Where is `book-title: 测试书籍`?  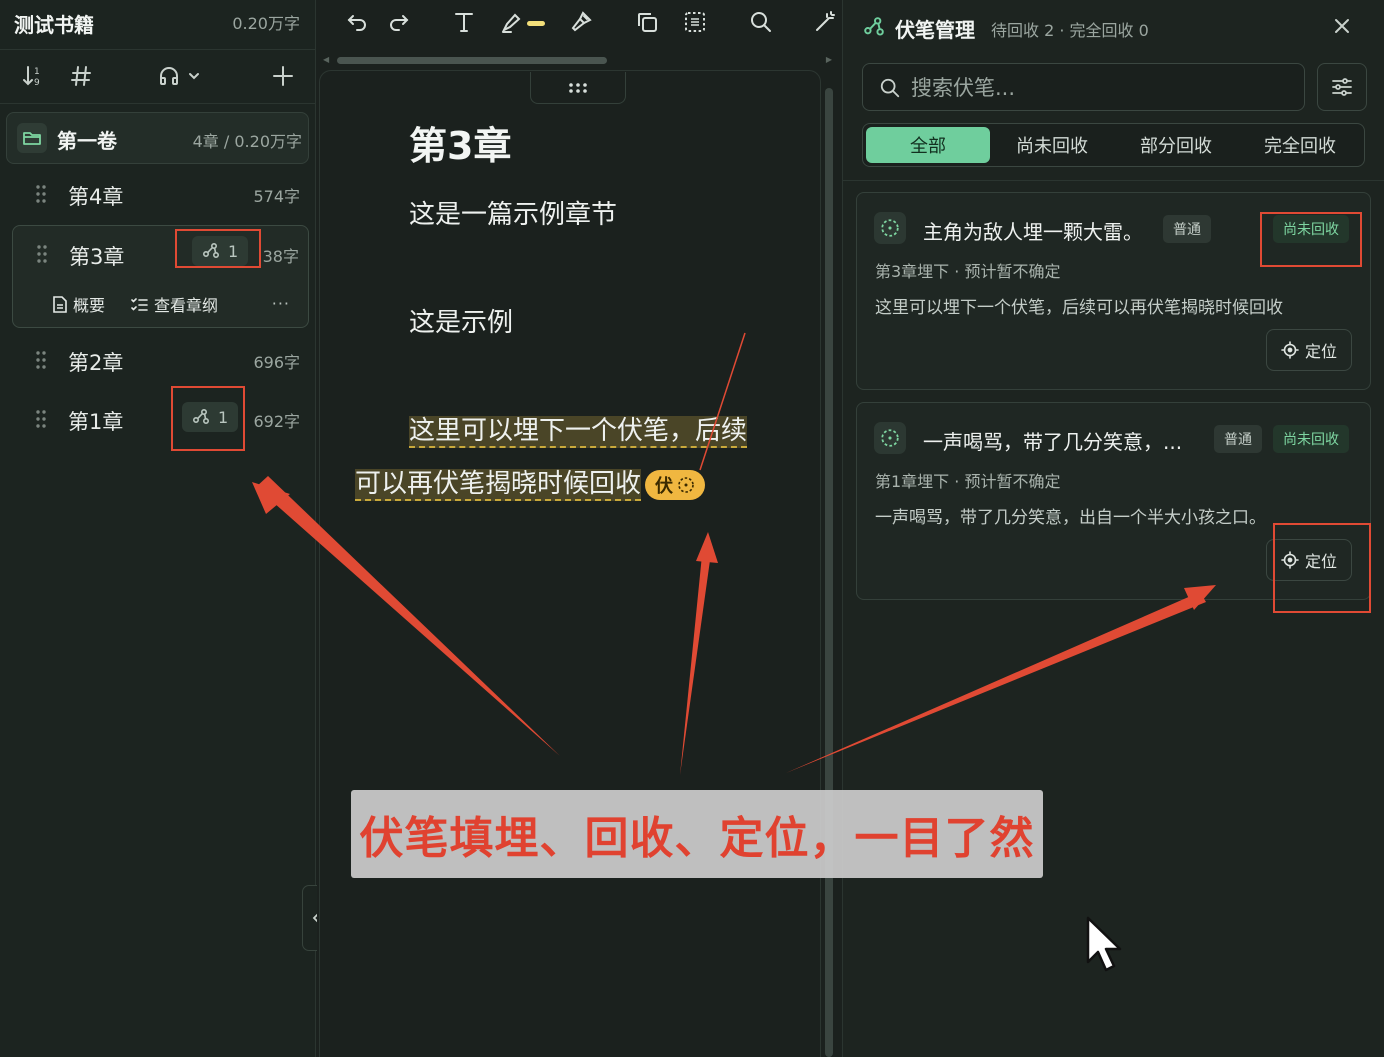
book-title: 测试书籍 is located at coordinates (54, 23).